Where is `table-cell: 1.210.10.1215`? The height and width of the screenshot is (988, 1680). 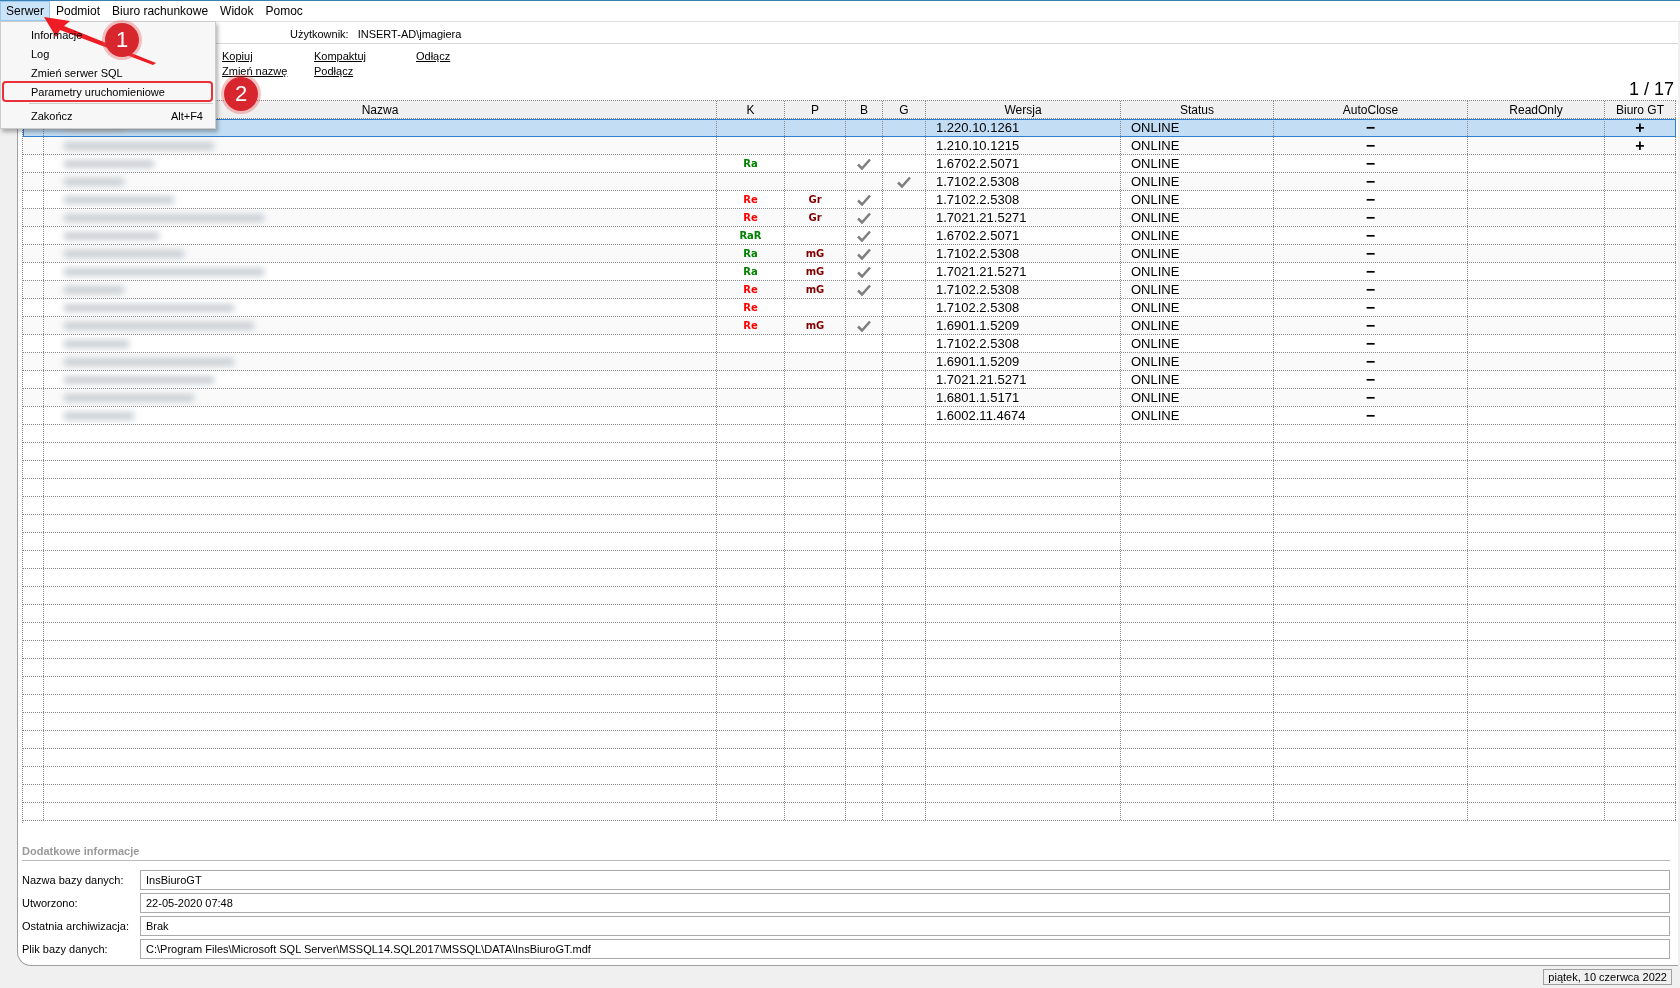 table-cell: 1.210.10.1215 is located at coordinates (978, 145).